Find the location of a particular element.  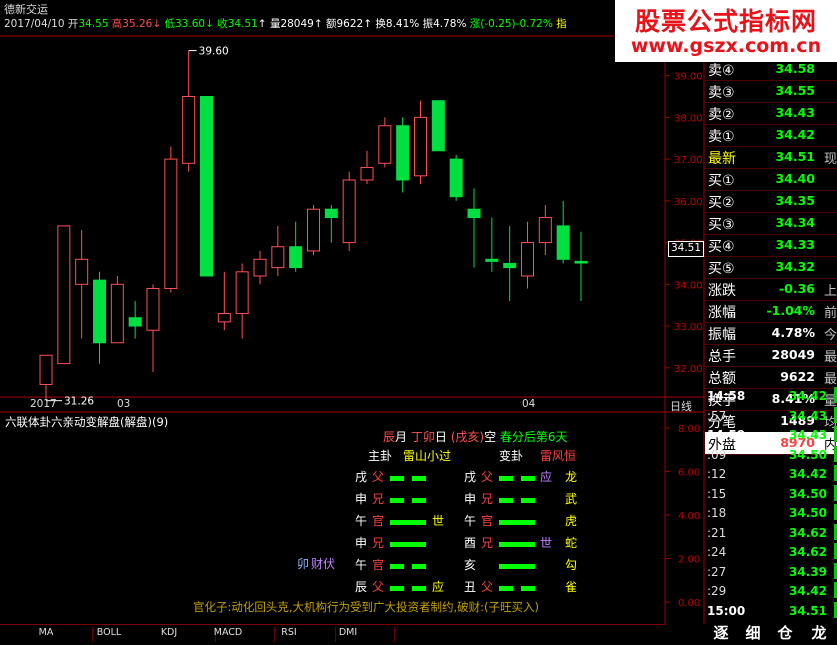

period-daily-button: 日线 is located at coordinates (681, 406).